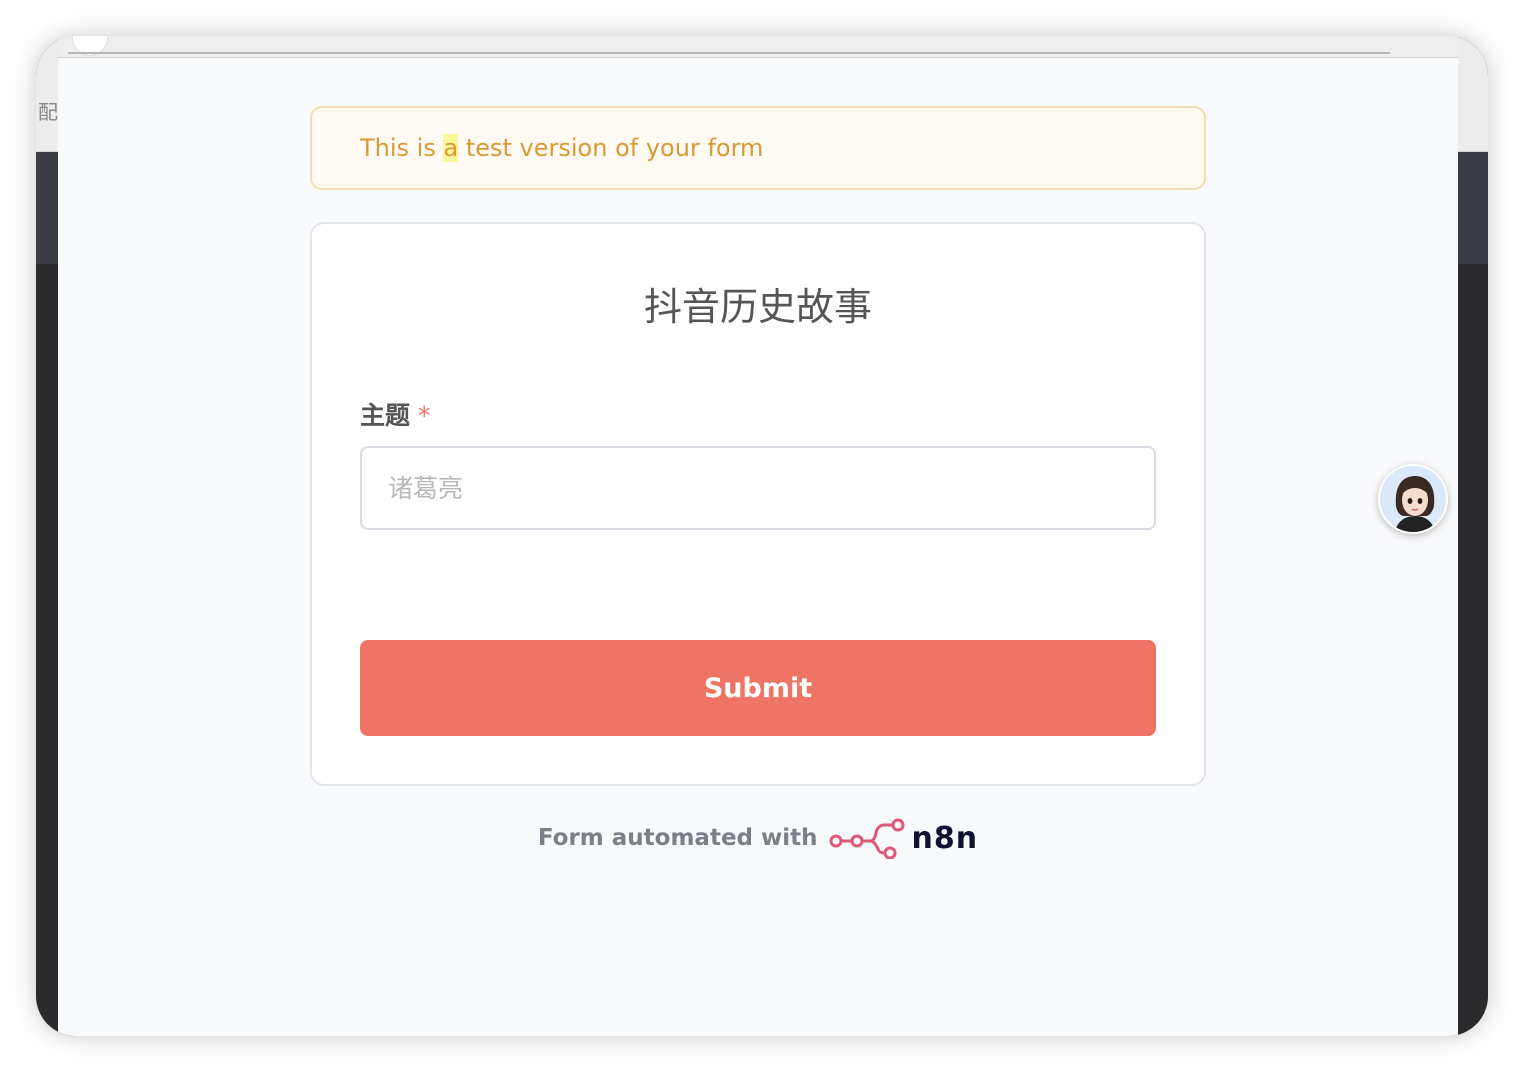 The image size is (1524, 1072). What do you see at coordinates (945, 838) in the screenshot?
I see `n8n-brand-name: n8n` at bounding box center [945, 838].